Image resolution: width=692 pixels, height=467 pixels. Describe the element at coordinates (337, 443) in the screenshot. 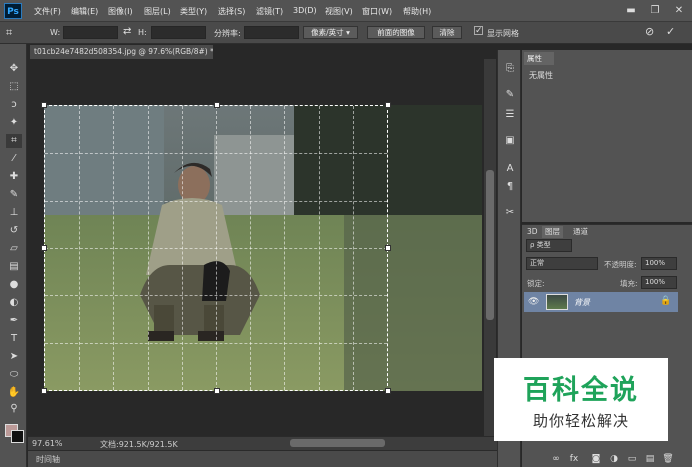

I see `horizontal-scroll-thumb` at that location.